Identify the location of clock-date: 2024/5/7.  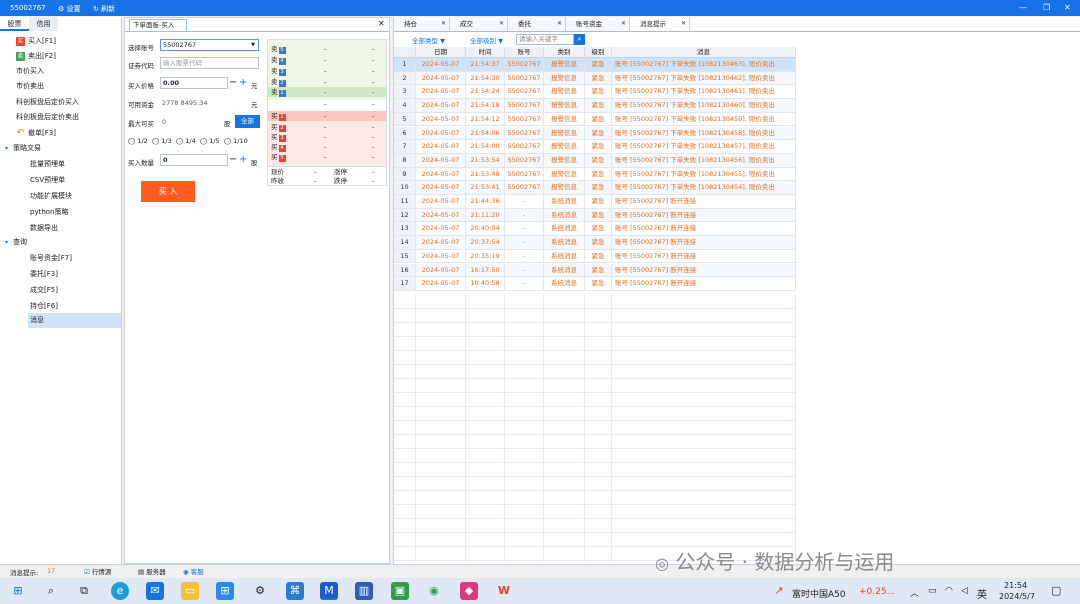
(1017, 596).